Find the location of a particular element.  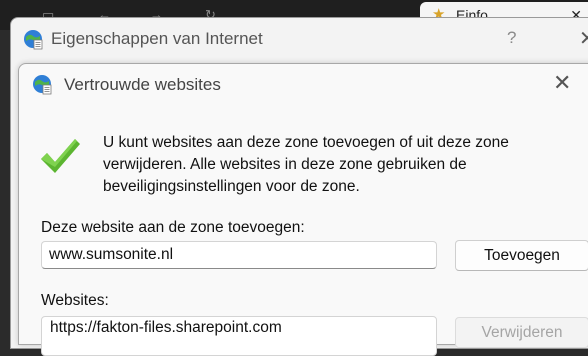

add-website-input is located at coordinates (239, 255).